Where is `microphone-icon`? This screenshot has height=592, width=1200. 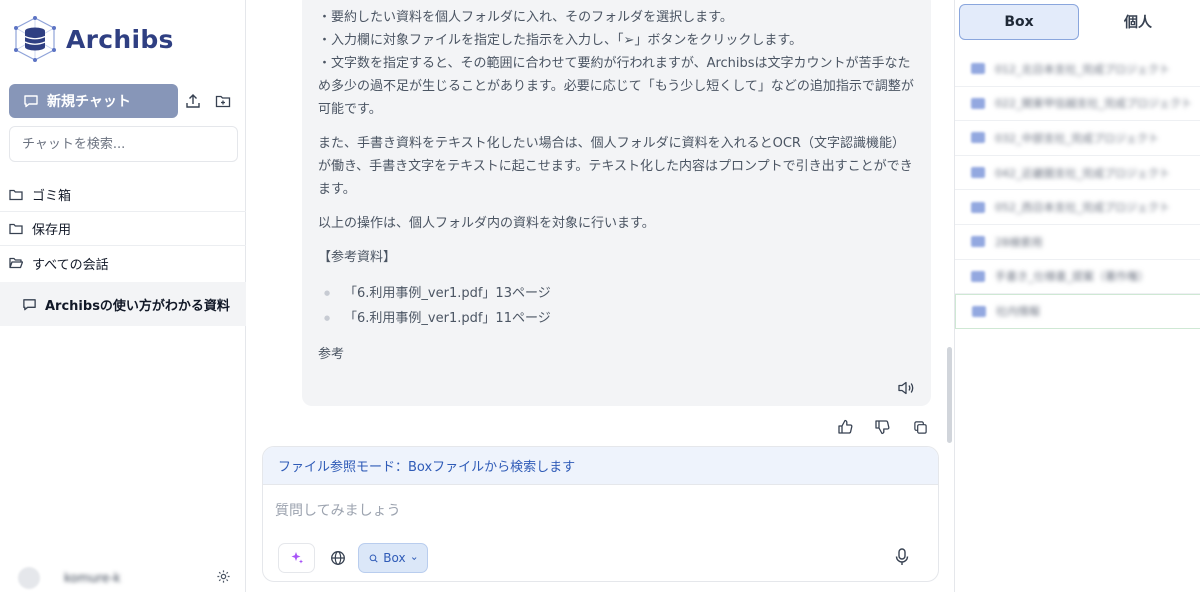
microphone-icon is located at coordinates (902, 557).